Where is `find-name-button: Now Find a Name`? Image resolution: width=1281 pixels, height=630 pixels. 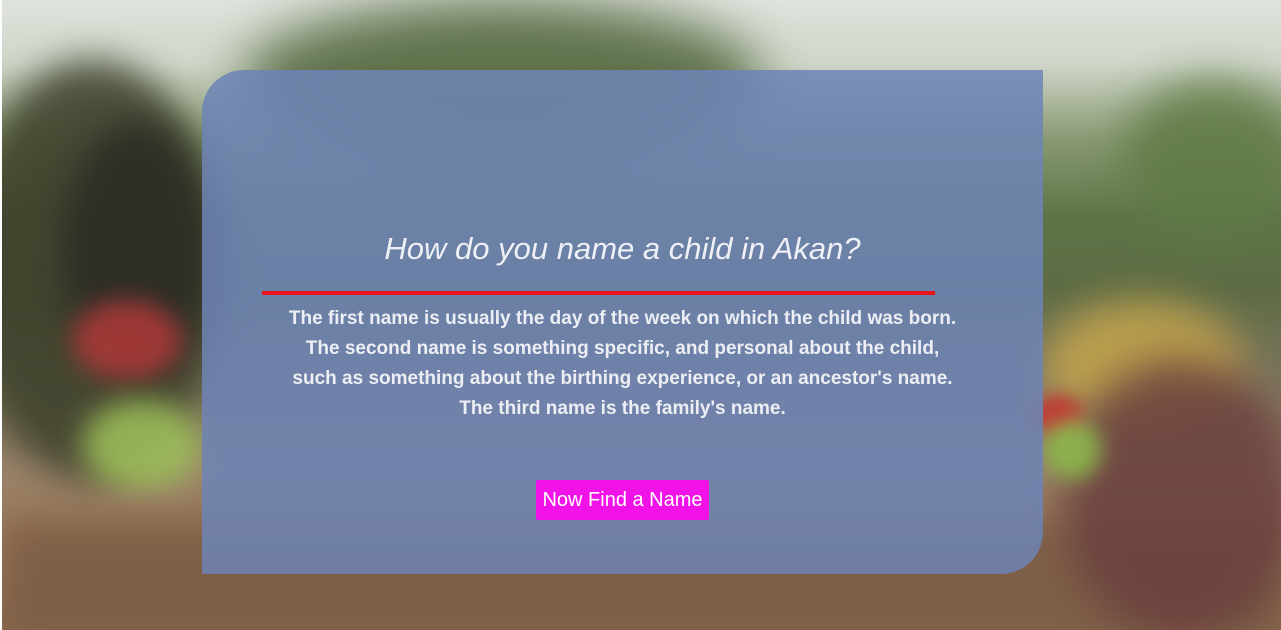
find-name-button: Now Find a Name is located at coordinates (622, 500).